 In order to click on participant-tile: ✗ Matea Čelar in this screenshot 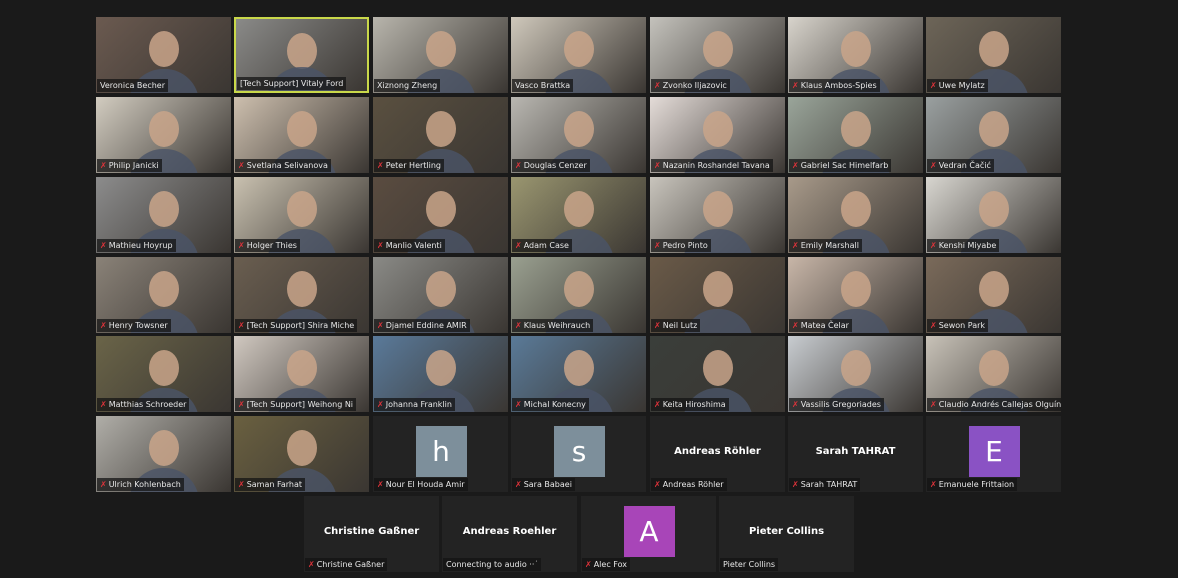, I will do `click(855, 295)`.